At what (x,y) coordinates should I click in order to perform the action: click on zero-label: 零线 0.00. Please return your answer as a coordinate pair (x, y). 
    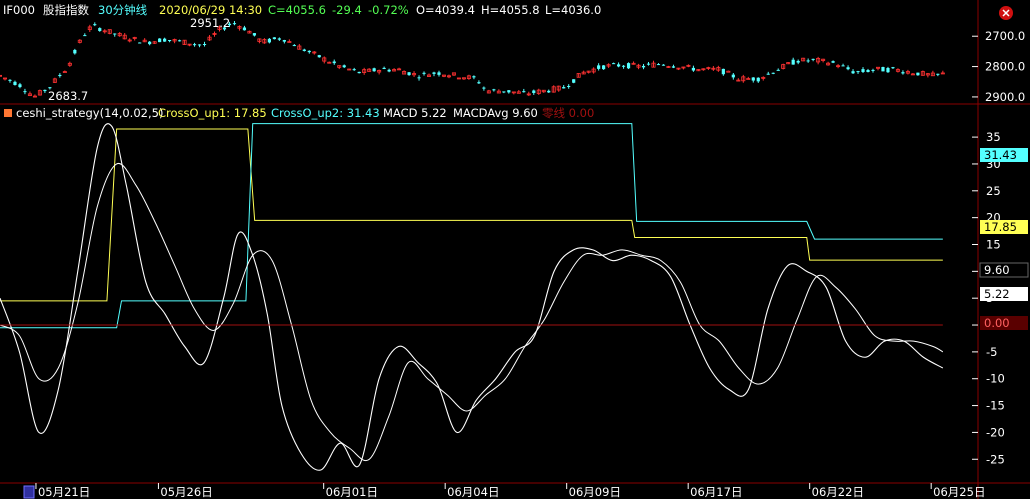
    Looking at the image, I should click on (568, 113).